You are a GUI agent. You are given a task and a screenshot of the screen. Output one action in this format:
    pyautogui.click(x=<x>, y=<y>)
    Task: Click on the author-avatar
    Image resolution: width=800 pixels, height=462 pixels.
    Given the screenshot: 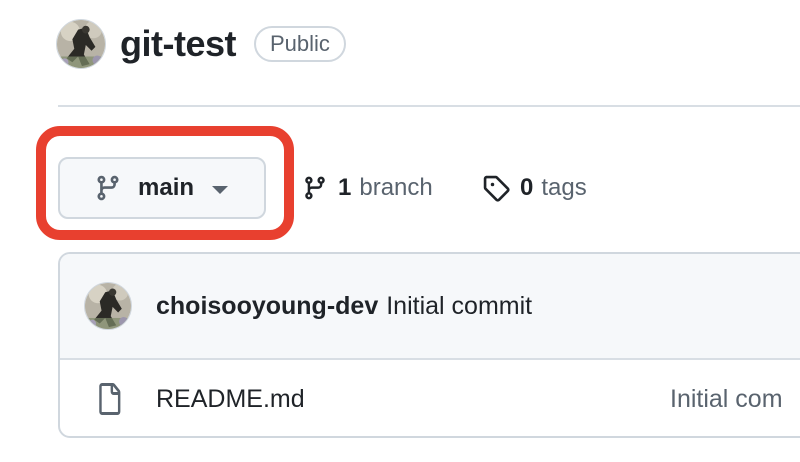 What is the action you would take?
    pyautogui.click(x=108, y=306)
    